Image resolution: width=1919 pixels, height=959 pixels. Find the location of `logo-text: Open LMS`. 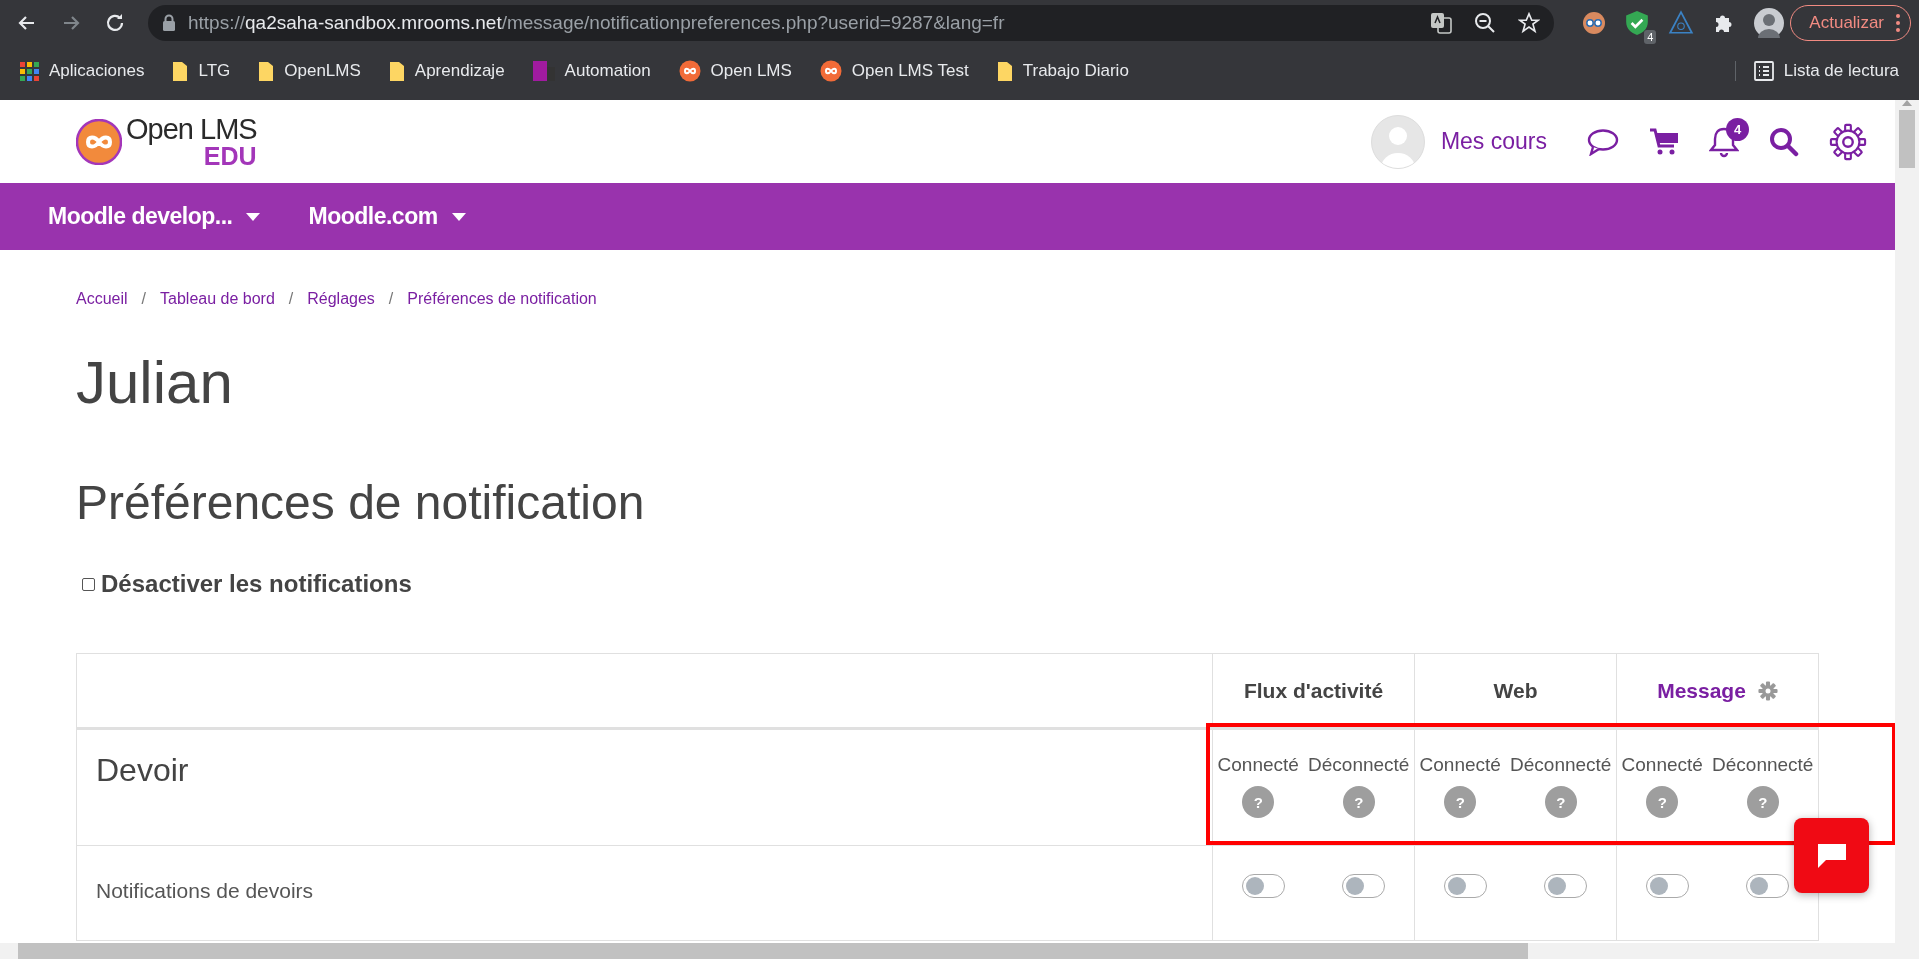

logo-text: Open LMS is located at coordinates (191, 129).